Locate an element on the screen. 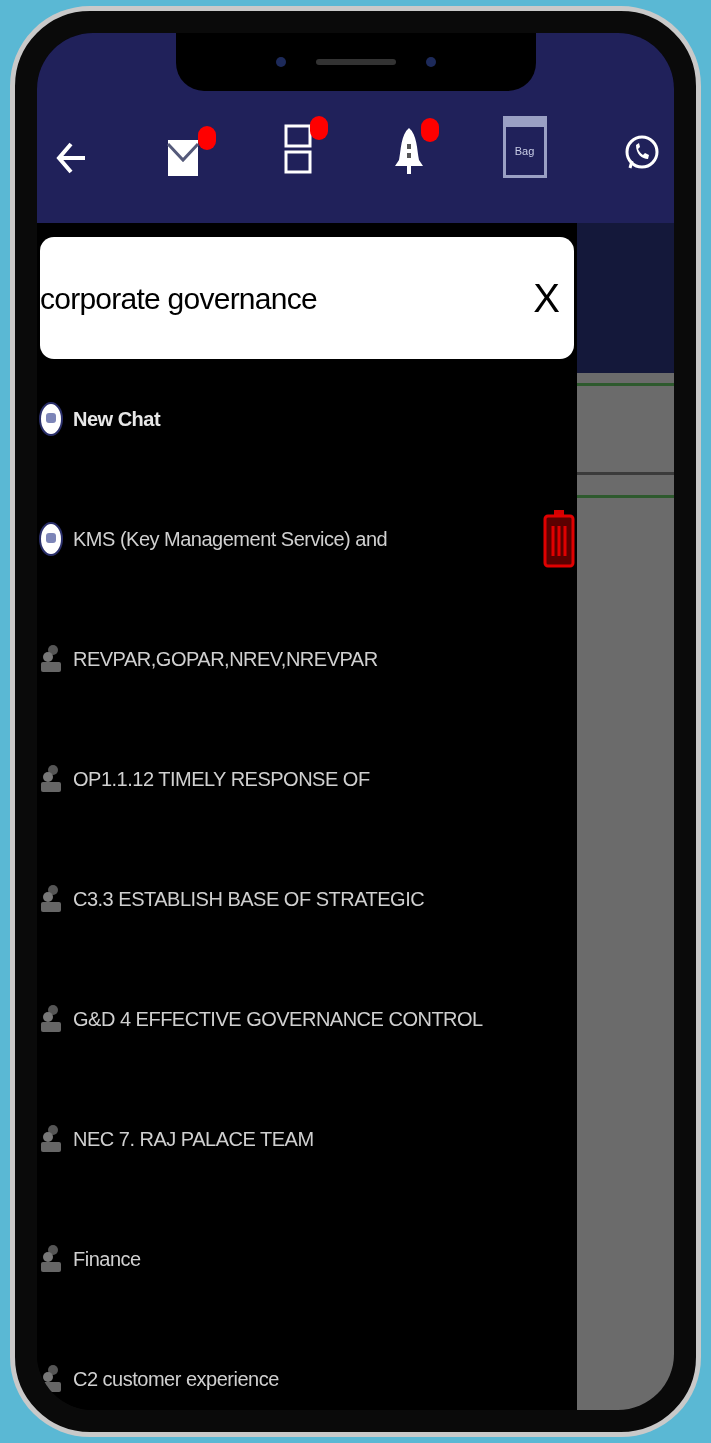 This screenshot has height=1443, width=711. chat-title: C3.3 ESTABLISH BASE OF STRATEGIC is located at coordinates (249, 899).